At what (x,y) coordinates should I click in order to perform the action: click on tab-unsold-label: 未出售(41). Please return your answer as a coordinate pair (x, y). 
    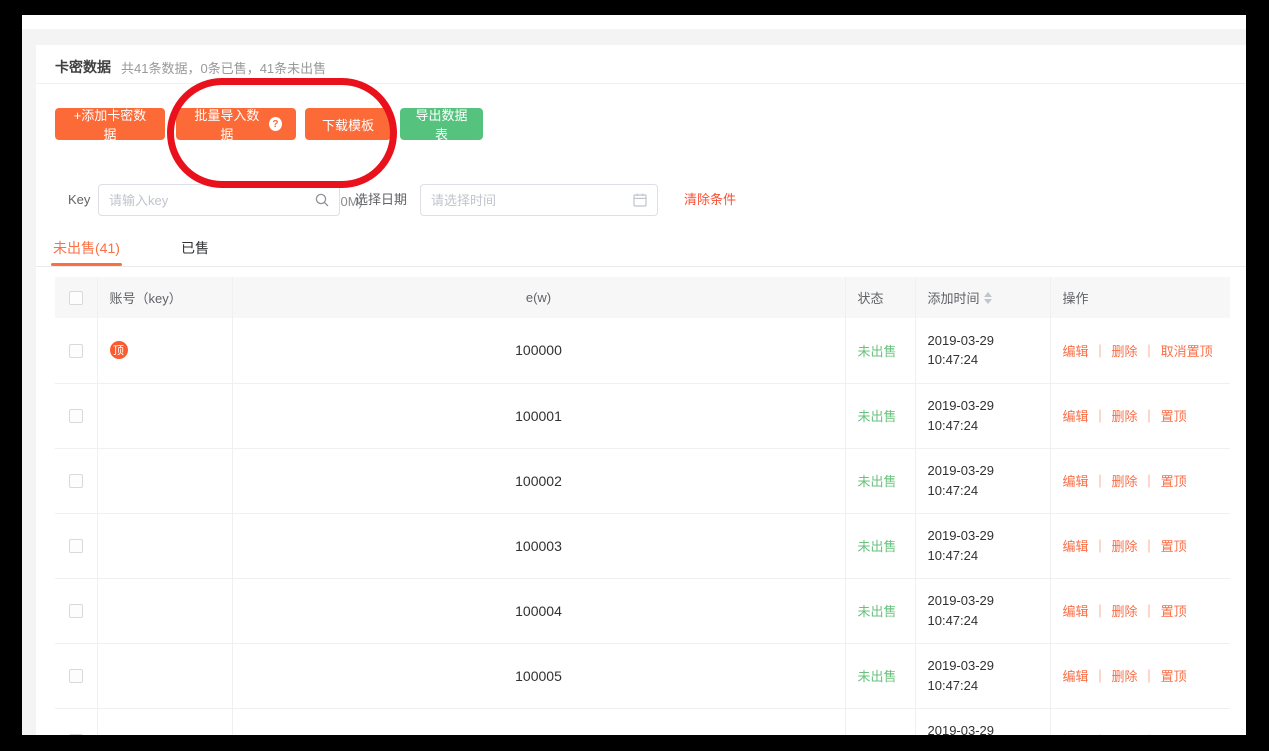
    Looking at the image, I should click on (86, 248).